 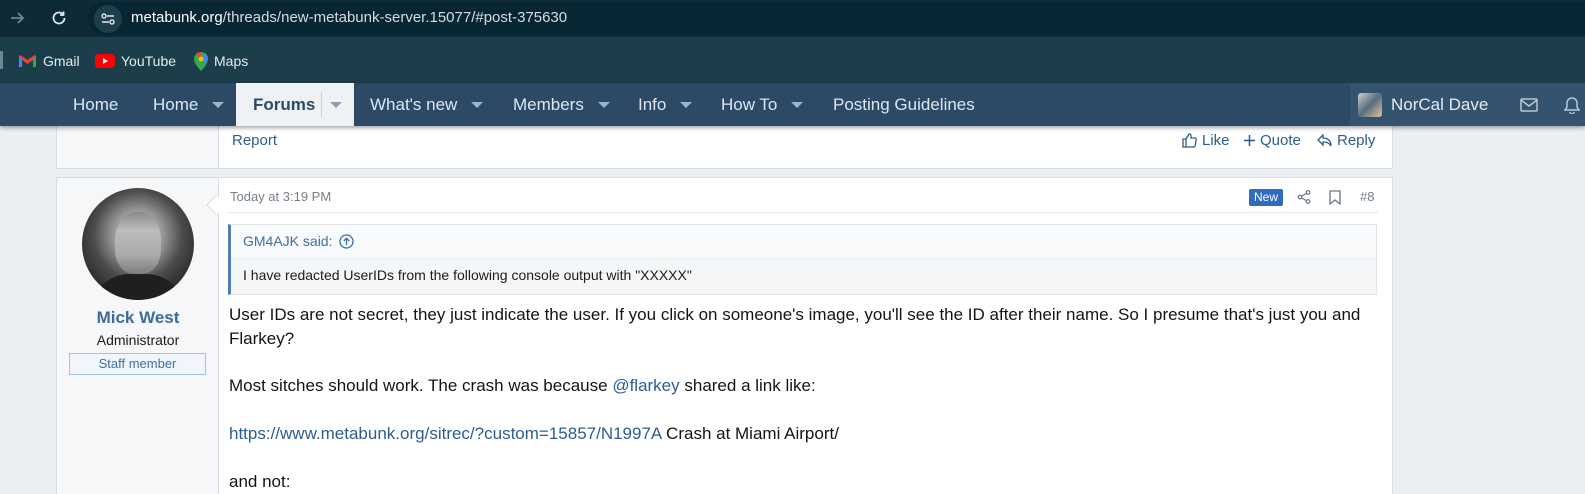 I want to click on report-link: Report, so click(x=254, y=140).